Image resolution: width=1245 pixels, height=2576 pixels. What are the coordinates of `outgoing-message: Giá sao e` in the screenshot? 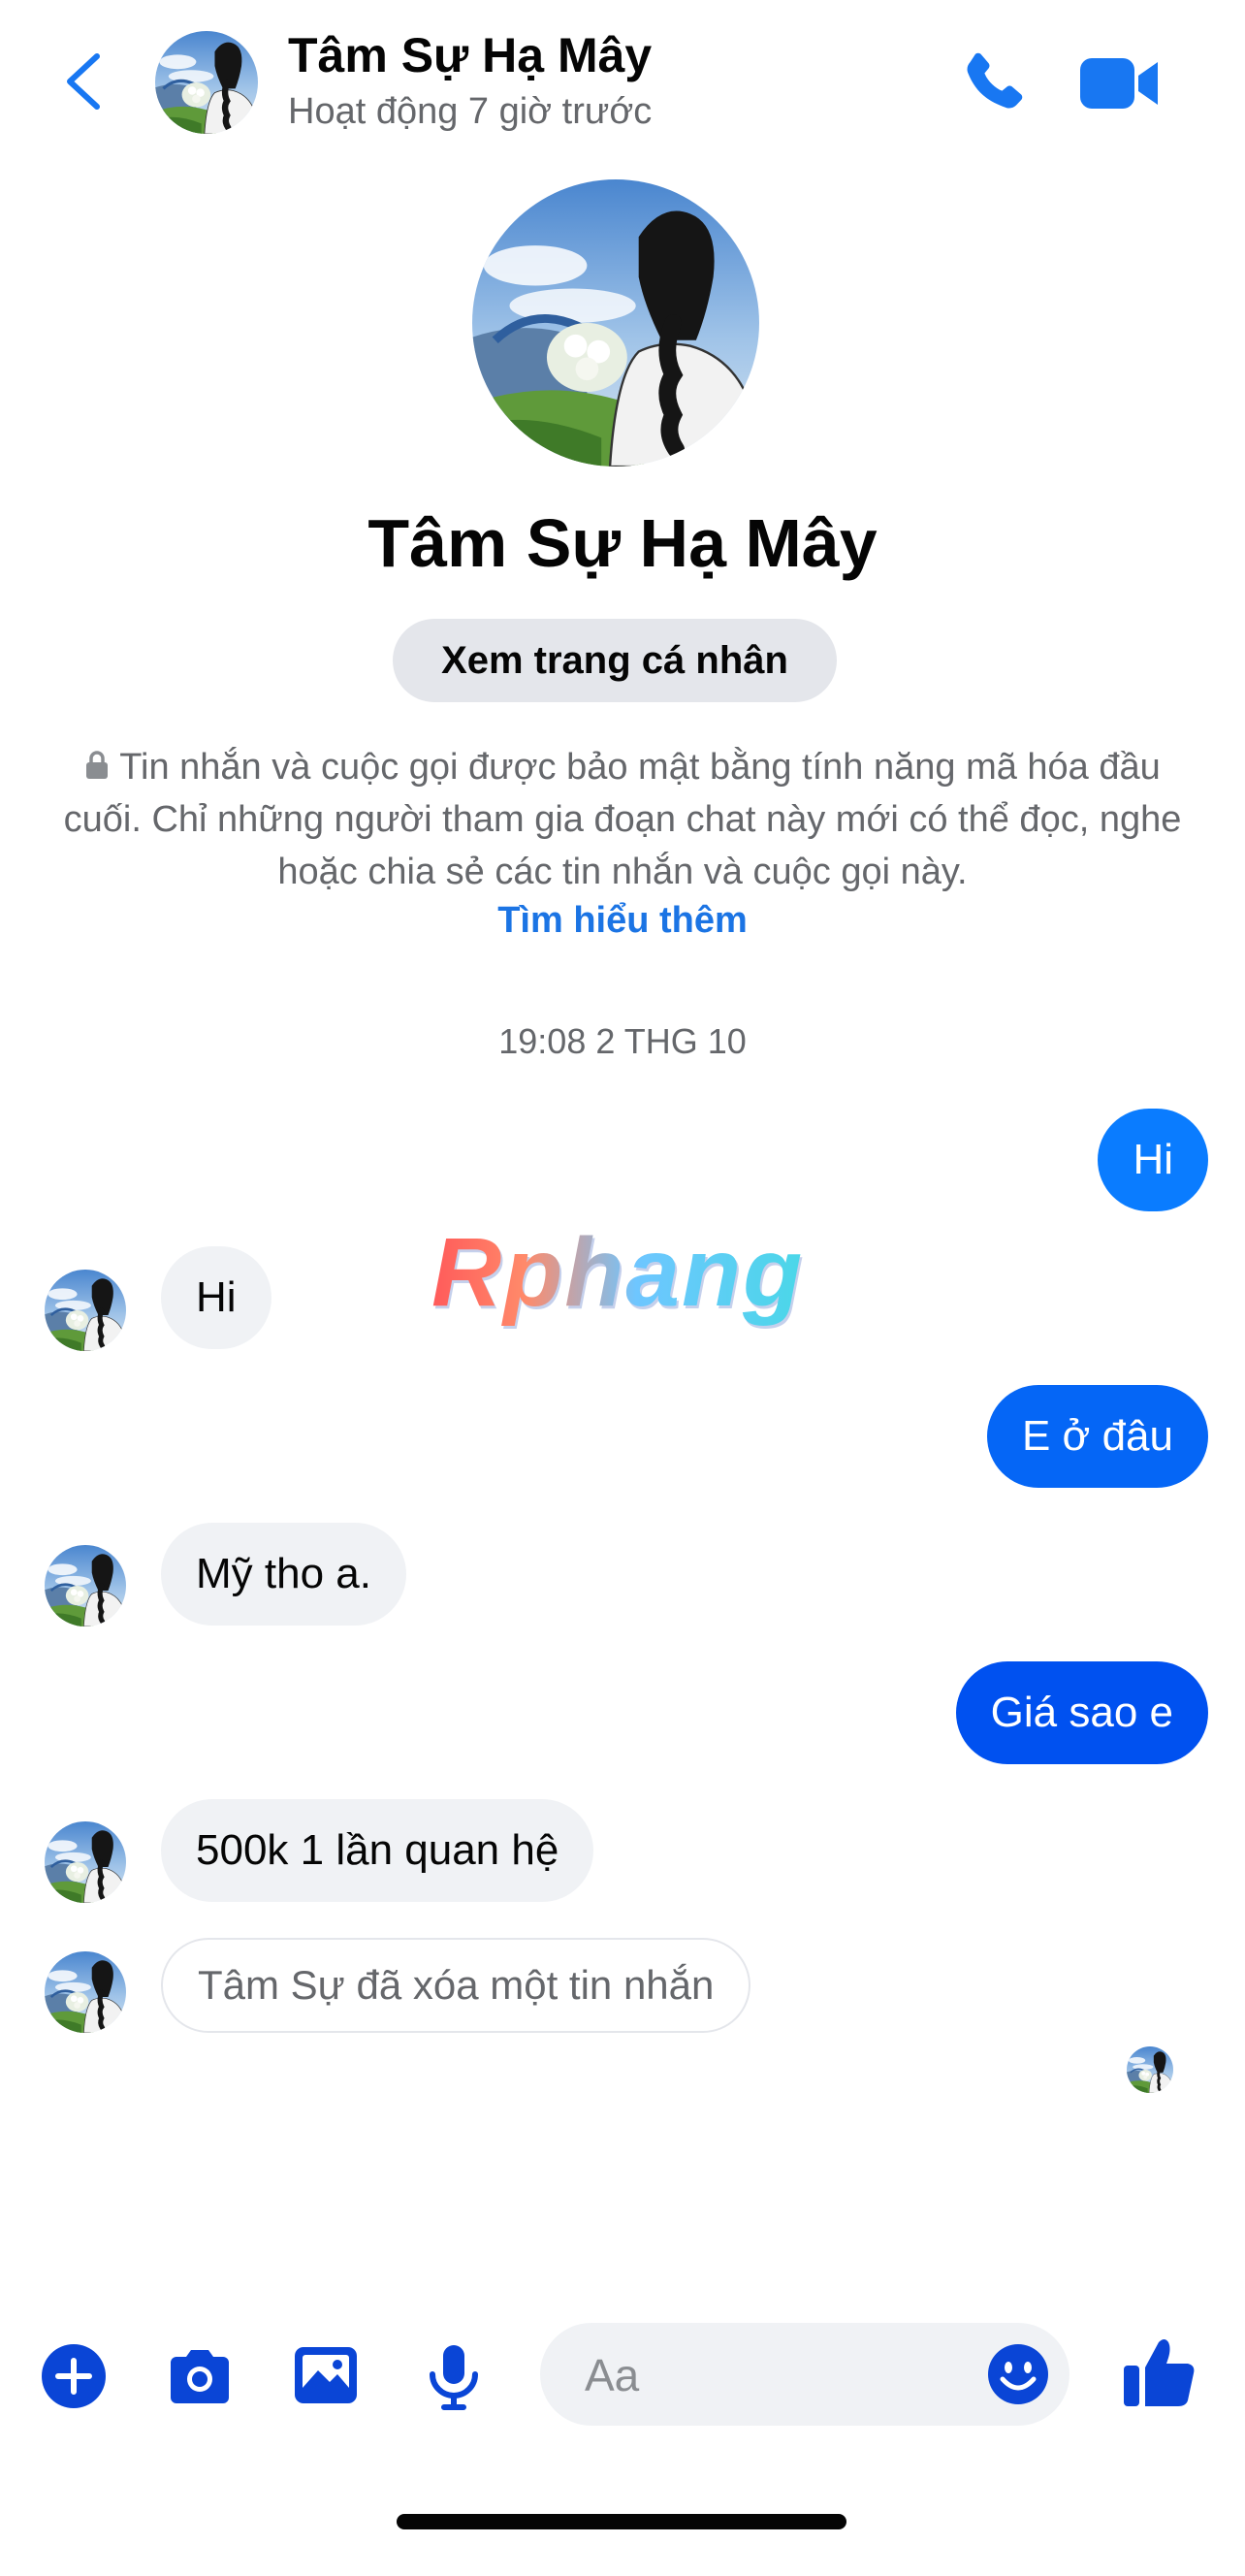 It's located at (1081, 1712).